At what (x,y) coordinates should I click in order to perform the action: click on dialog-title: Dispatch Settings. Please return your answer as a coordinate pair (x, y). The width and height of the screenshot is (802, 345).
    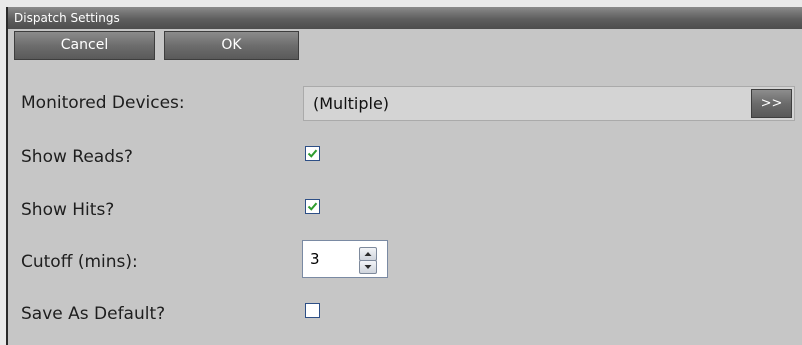
    Looking at the image, I should click on (405, 18).